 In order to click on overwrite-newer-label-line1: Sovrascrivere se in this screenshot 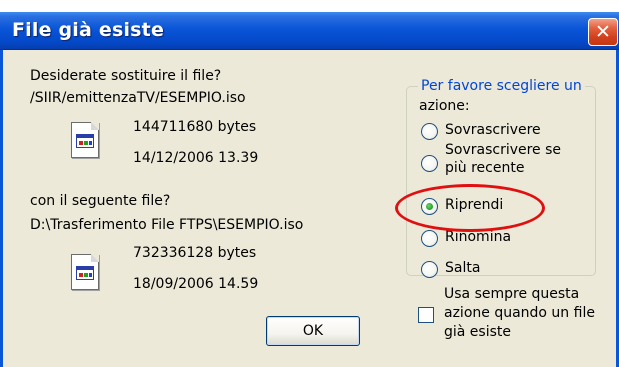, I will do `click(503, 150)`.